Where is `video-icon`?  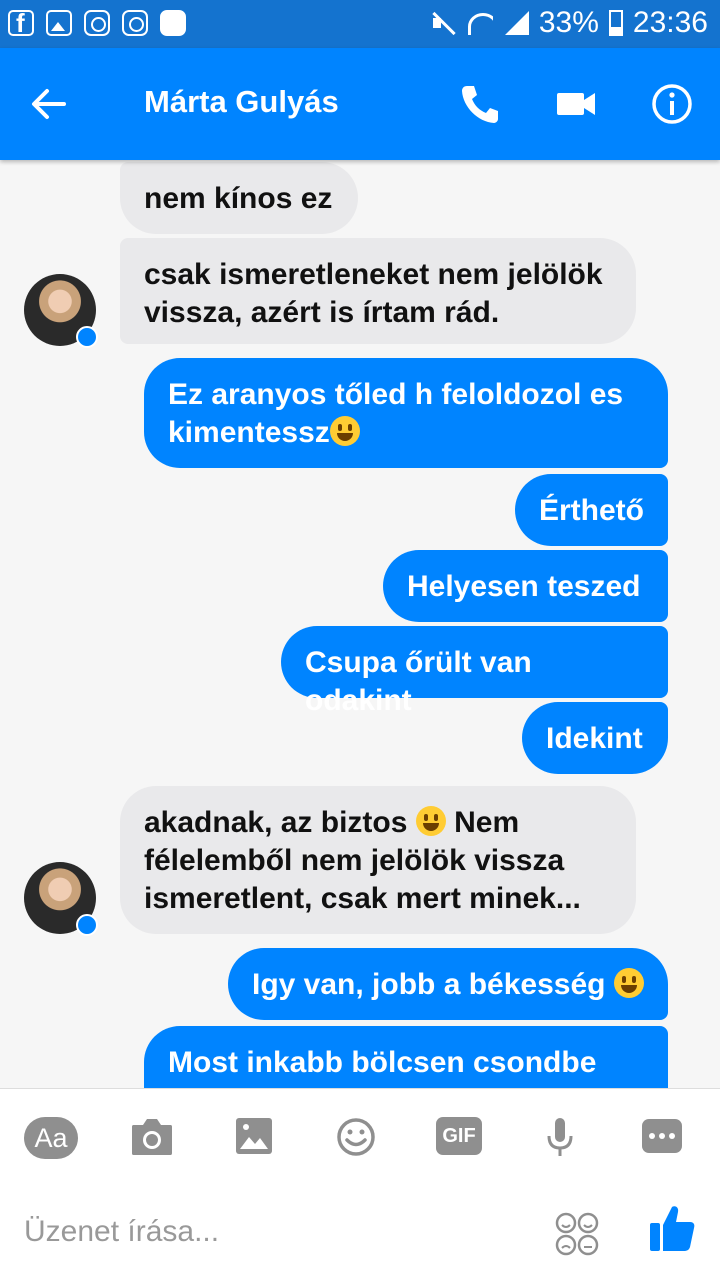
video-icon is located at coordinates (576, 104).